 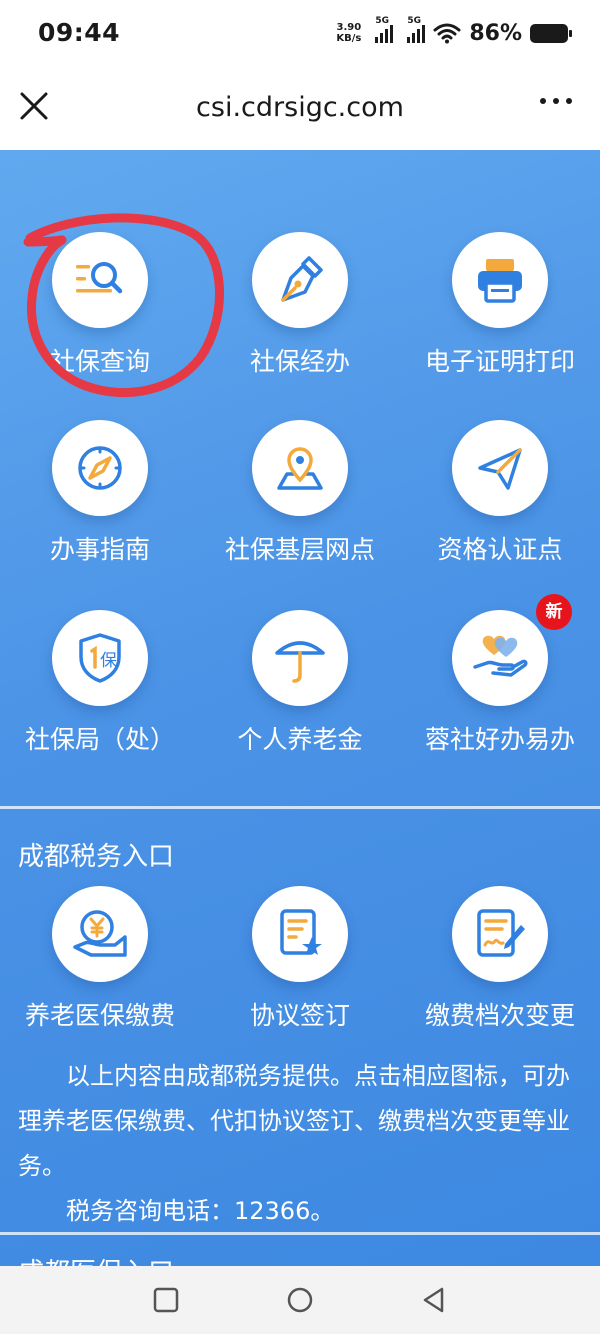 What do you see at coordinates (554, 612) in the screenshot?
I see `new-badge: 新` at bounding box center [554, 612].